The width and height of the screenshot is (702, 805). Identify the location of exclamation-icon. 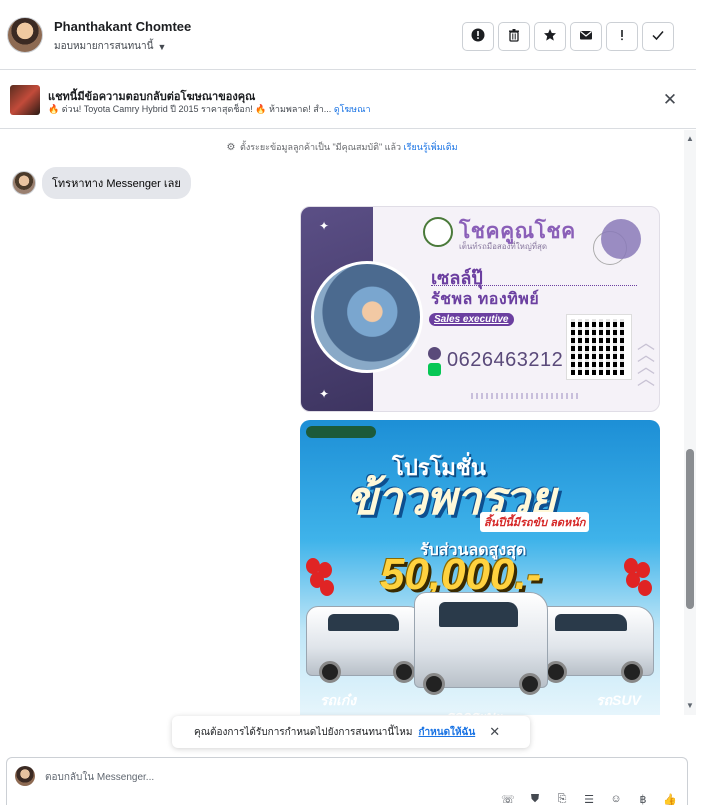
(622, 36).